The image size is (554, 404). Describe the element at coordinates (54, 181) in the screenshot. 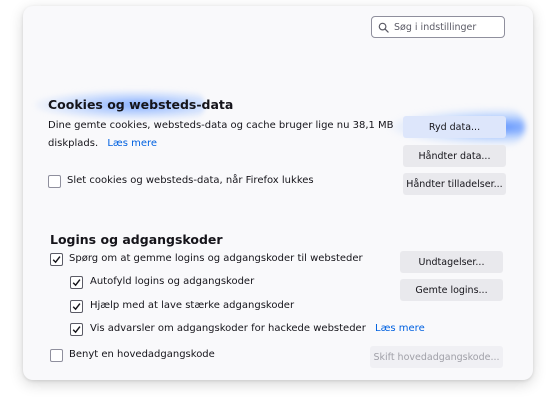

I see `delete-on-close-checkbox` at that location.